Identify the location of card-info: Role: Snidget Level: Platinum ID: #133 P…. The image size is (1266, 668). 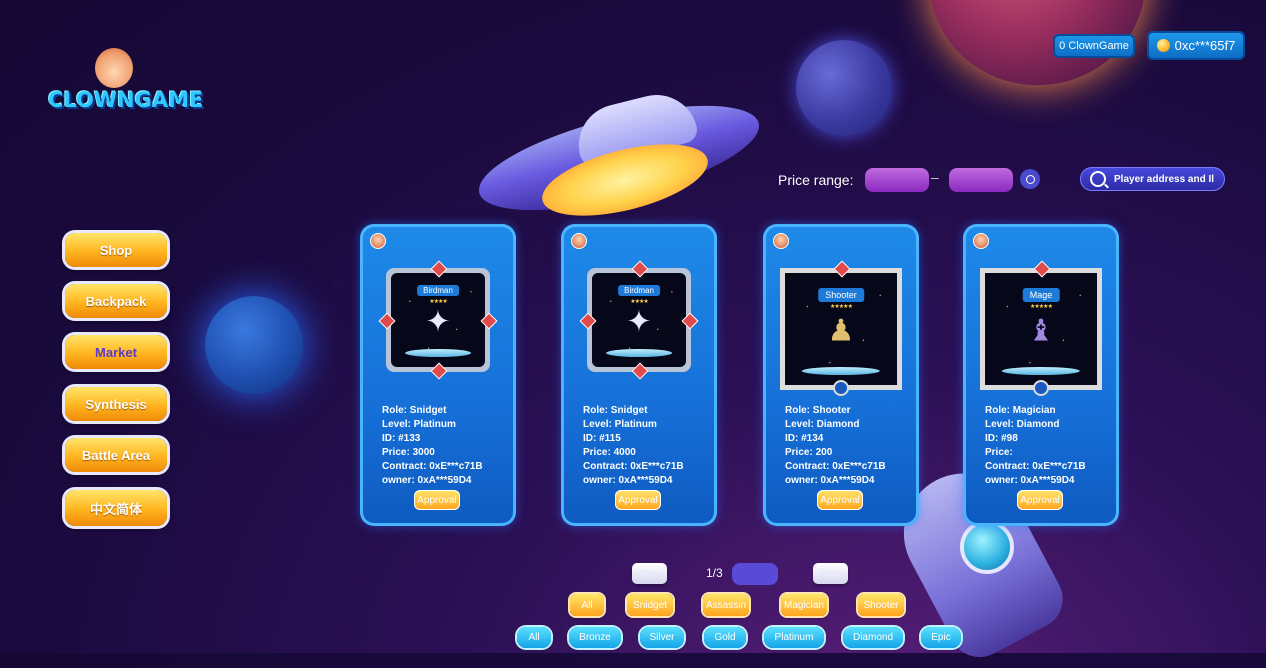
(432, 446).